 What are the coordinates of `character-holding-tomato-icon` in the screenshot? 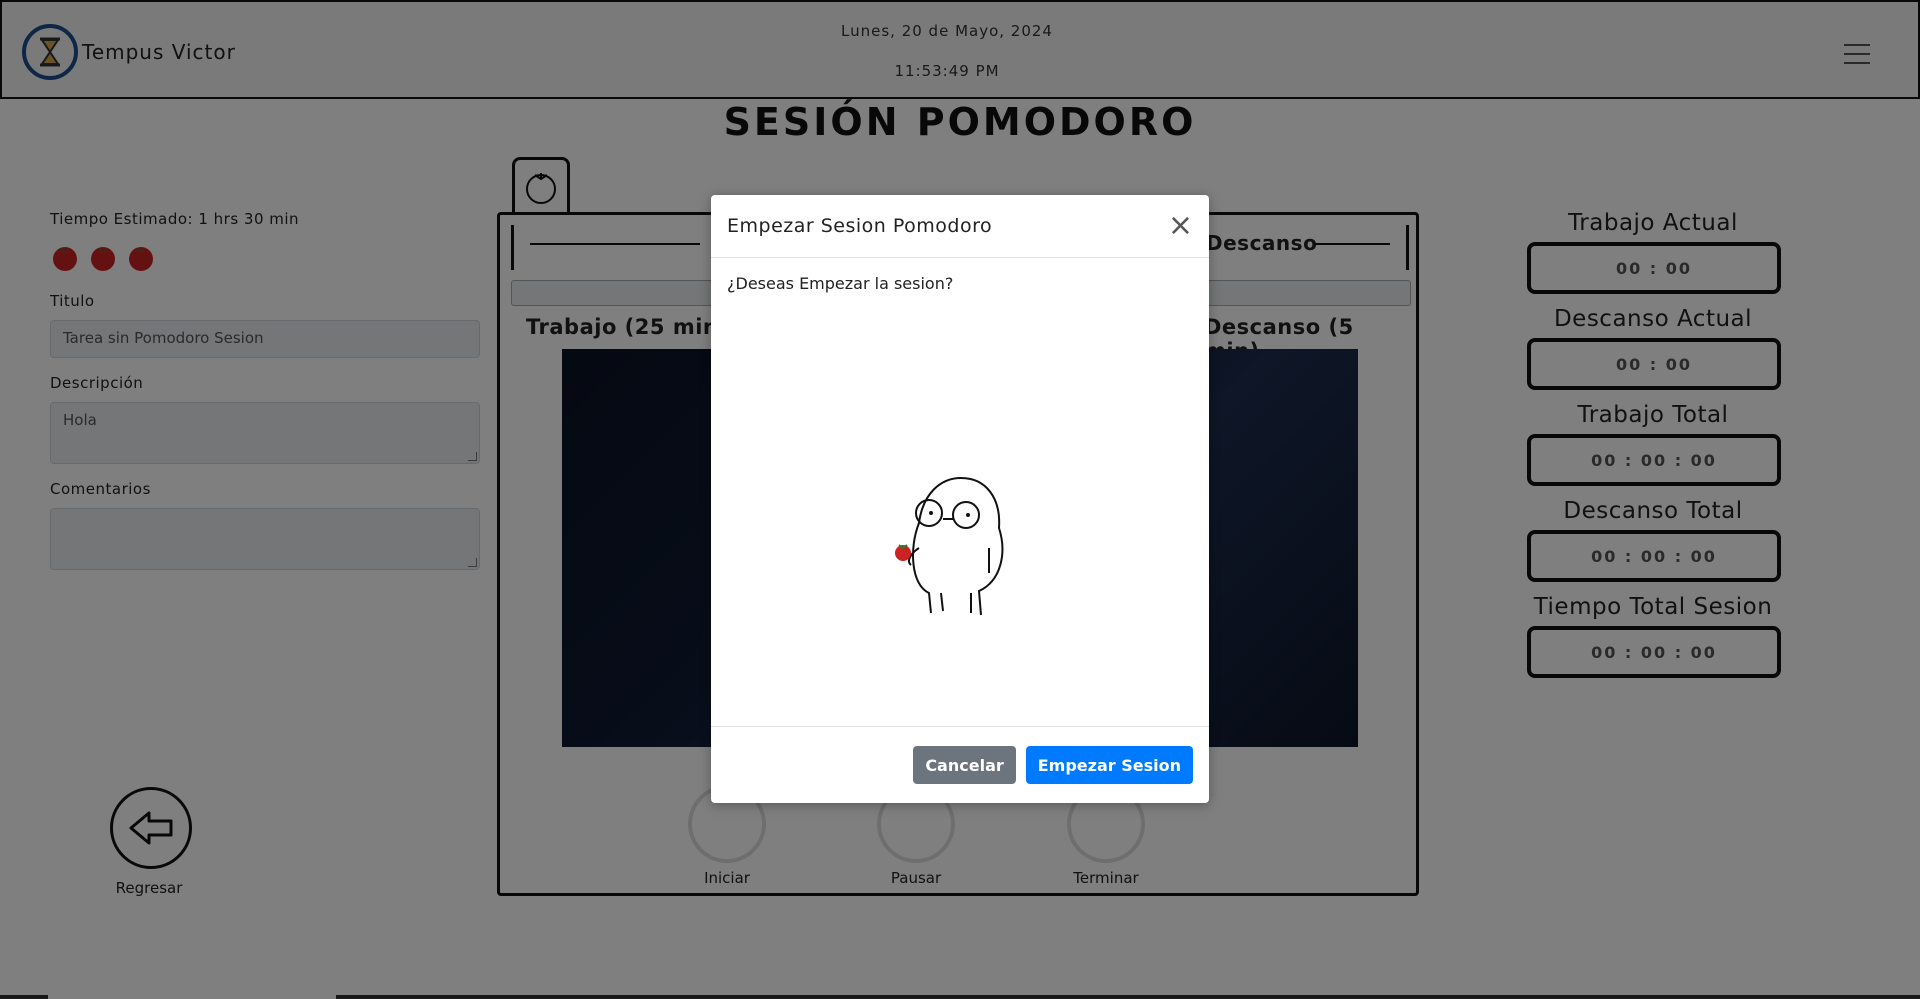 It's located at (949, 546).